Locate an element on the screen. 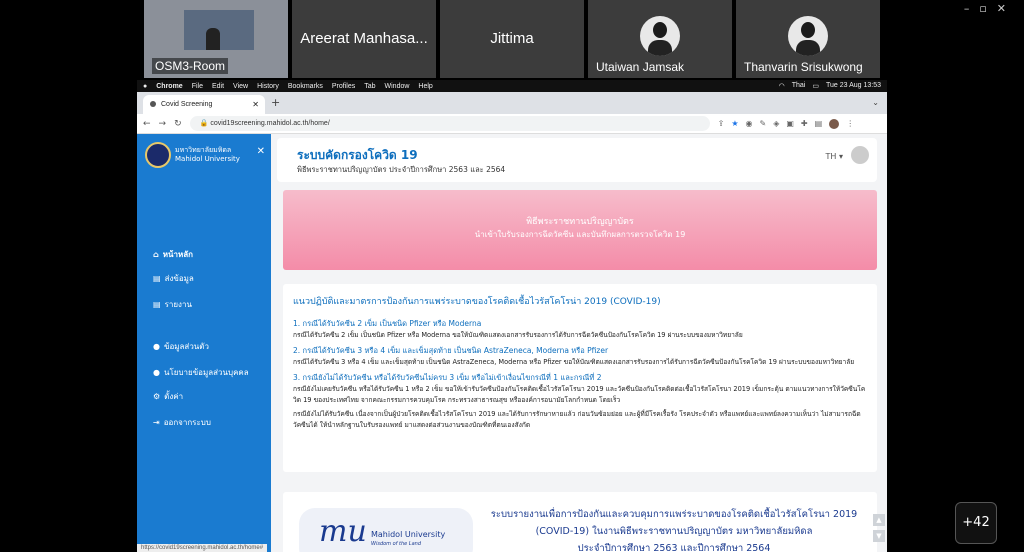 The image size is (1024, 552). menu-chrome: Chrome is located at coordinates (169, 86).